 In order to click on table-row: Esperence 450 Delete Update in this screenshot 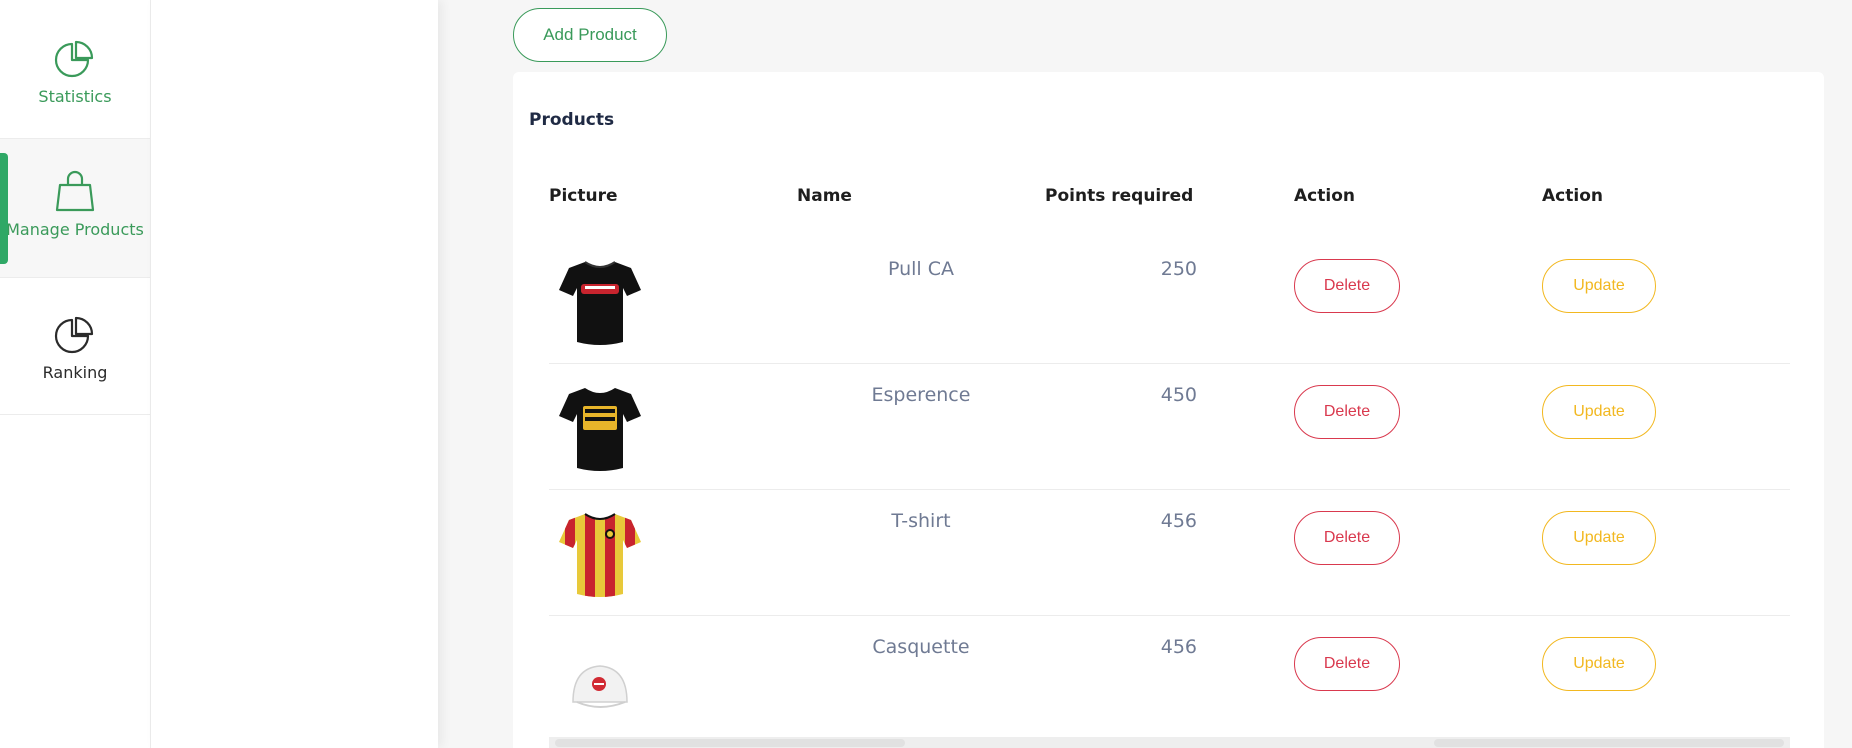, I will do `click(1169, 427)`.